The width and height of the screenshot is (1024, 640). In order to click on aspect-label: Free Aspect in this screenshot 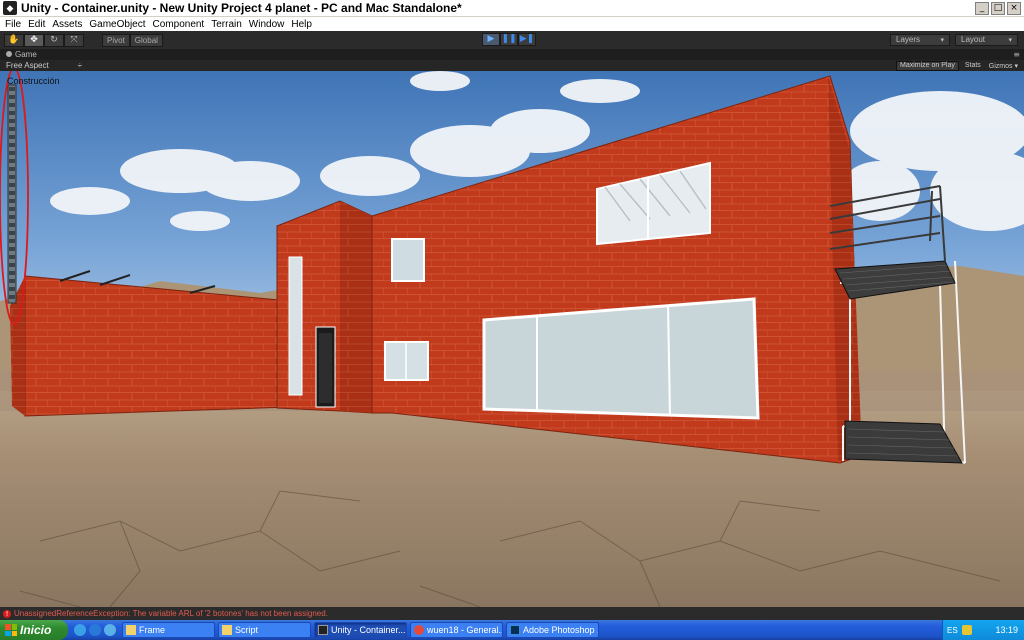, I will do `click(27, 65)`.